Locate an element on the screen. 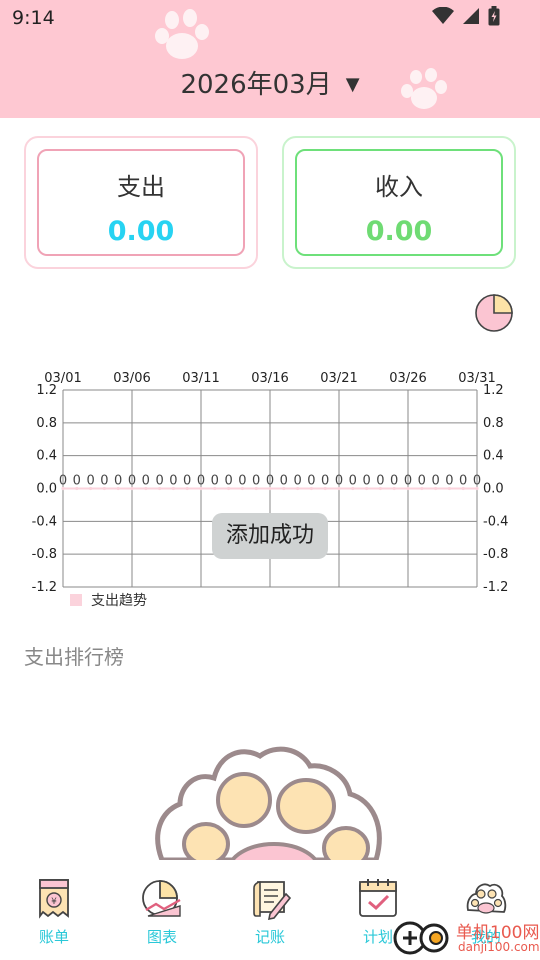  income-card-inner: 收入 0.00 is located at coordinates (399, 202).